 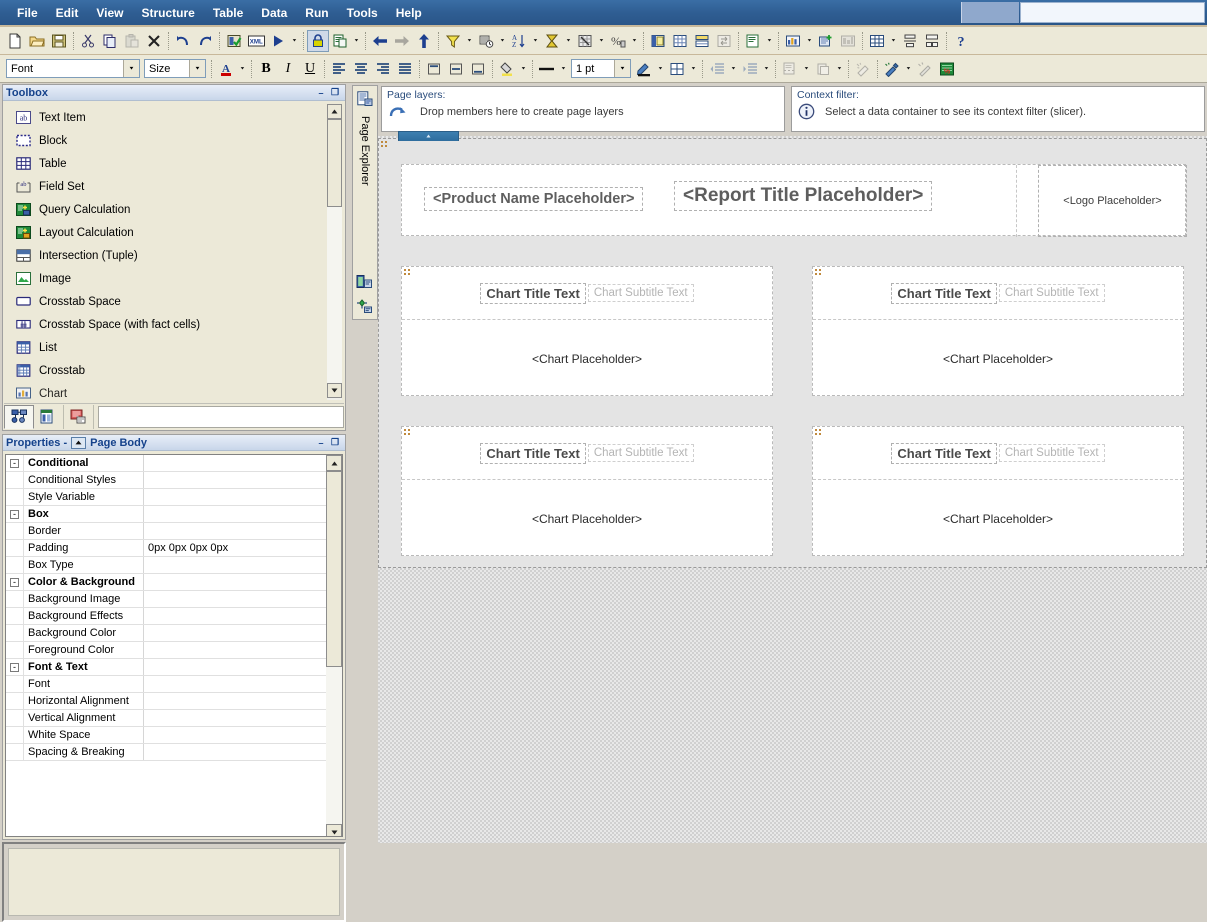 What do you see at coordinates (587, 358) in the screenshot?
I see `chart-placeholder: <Chart Placeholder>` at bounding box center [587, 358].